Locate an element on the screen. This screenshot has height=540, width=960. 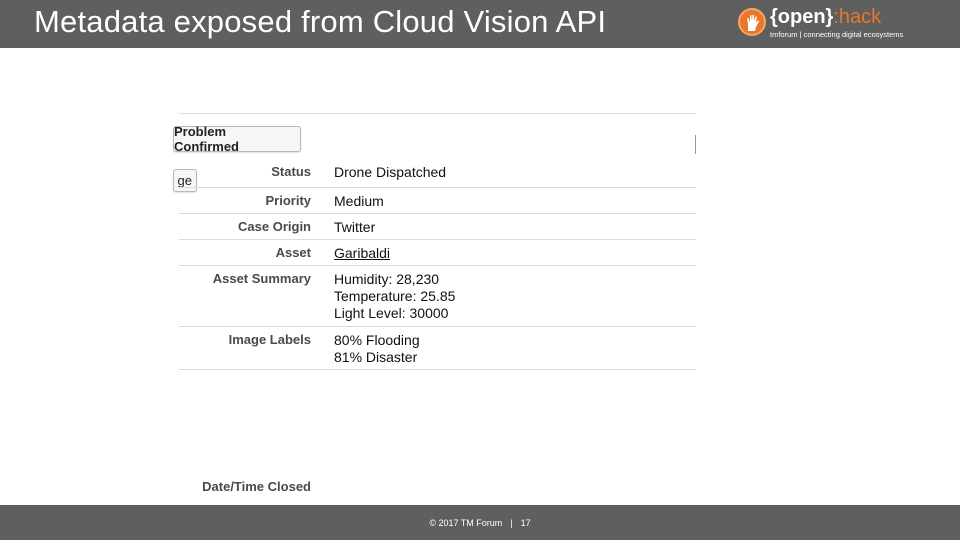
priority-value: Medium is located at coordinates (359, 201).